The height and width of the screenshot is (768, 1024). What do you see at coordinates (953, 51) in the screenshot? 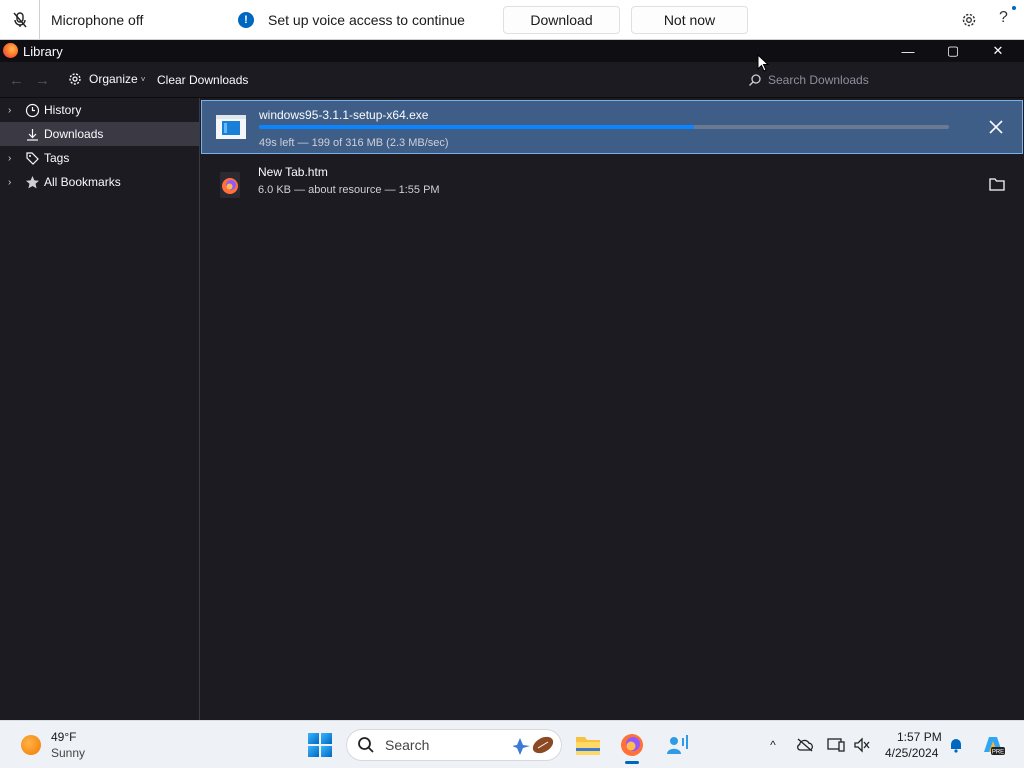
I see `maximize-button: ▢` at bounding box center [953, 51].